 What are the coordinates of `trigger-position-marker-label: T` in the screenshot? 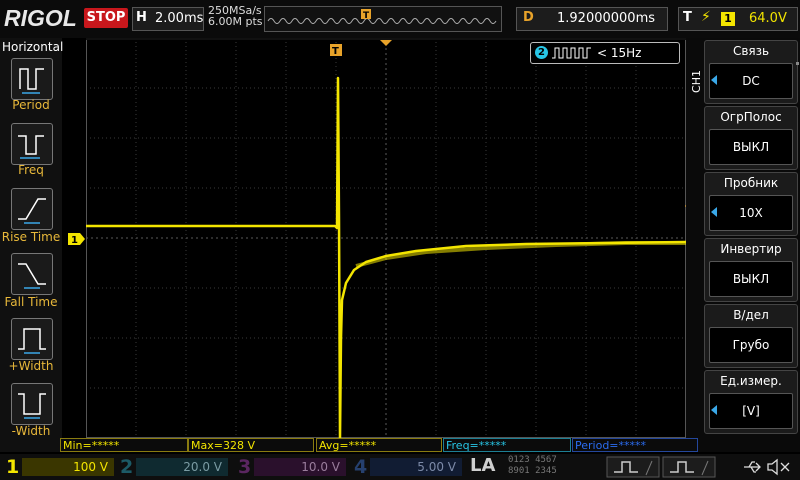 It's located at (335, 51).